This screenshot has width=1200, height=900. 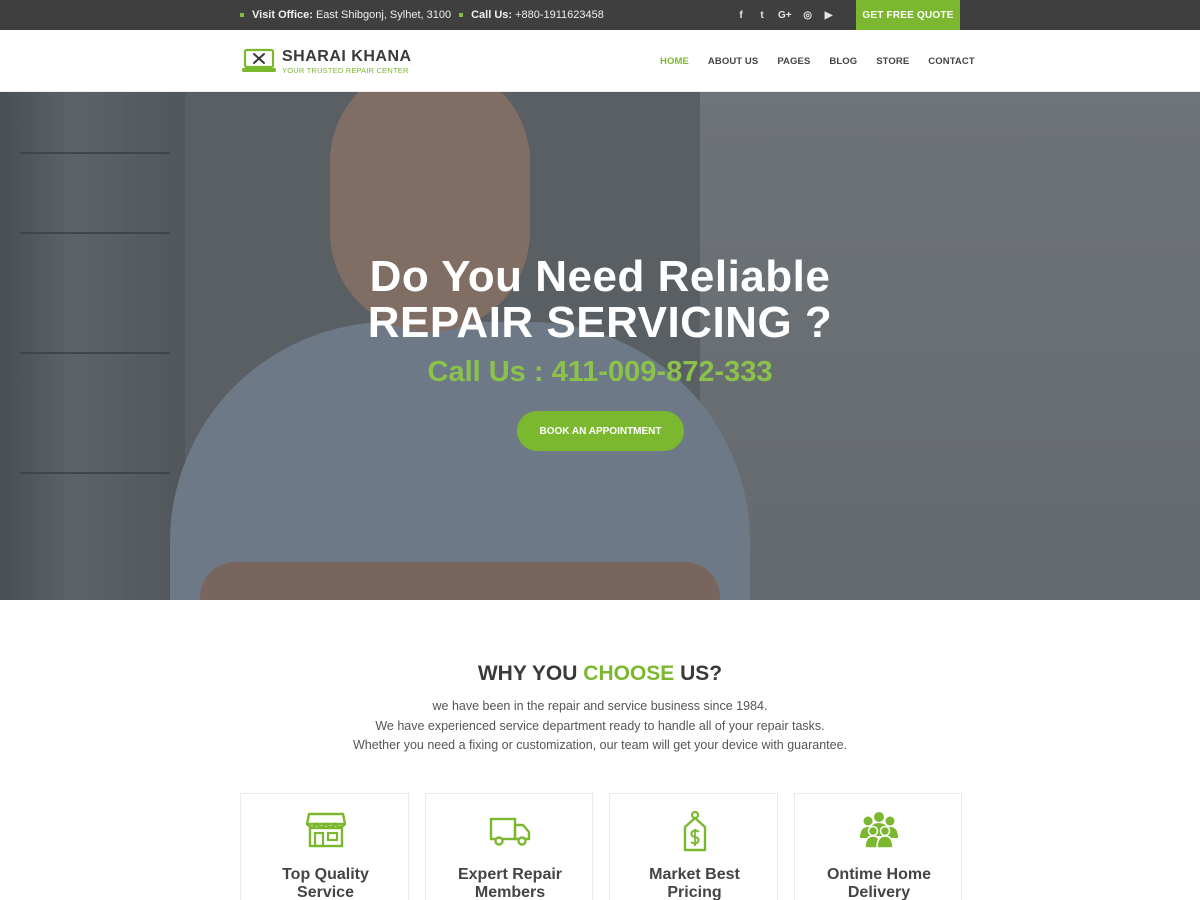 What do you see at coordinates (908, 15) in the screenshot?
I see `get-free-quote-button: GET FREE QUOTE` at bounding box center [908, 15].